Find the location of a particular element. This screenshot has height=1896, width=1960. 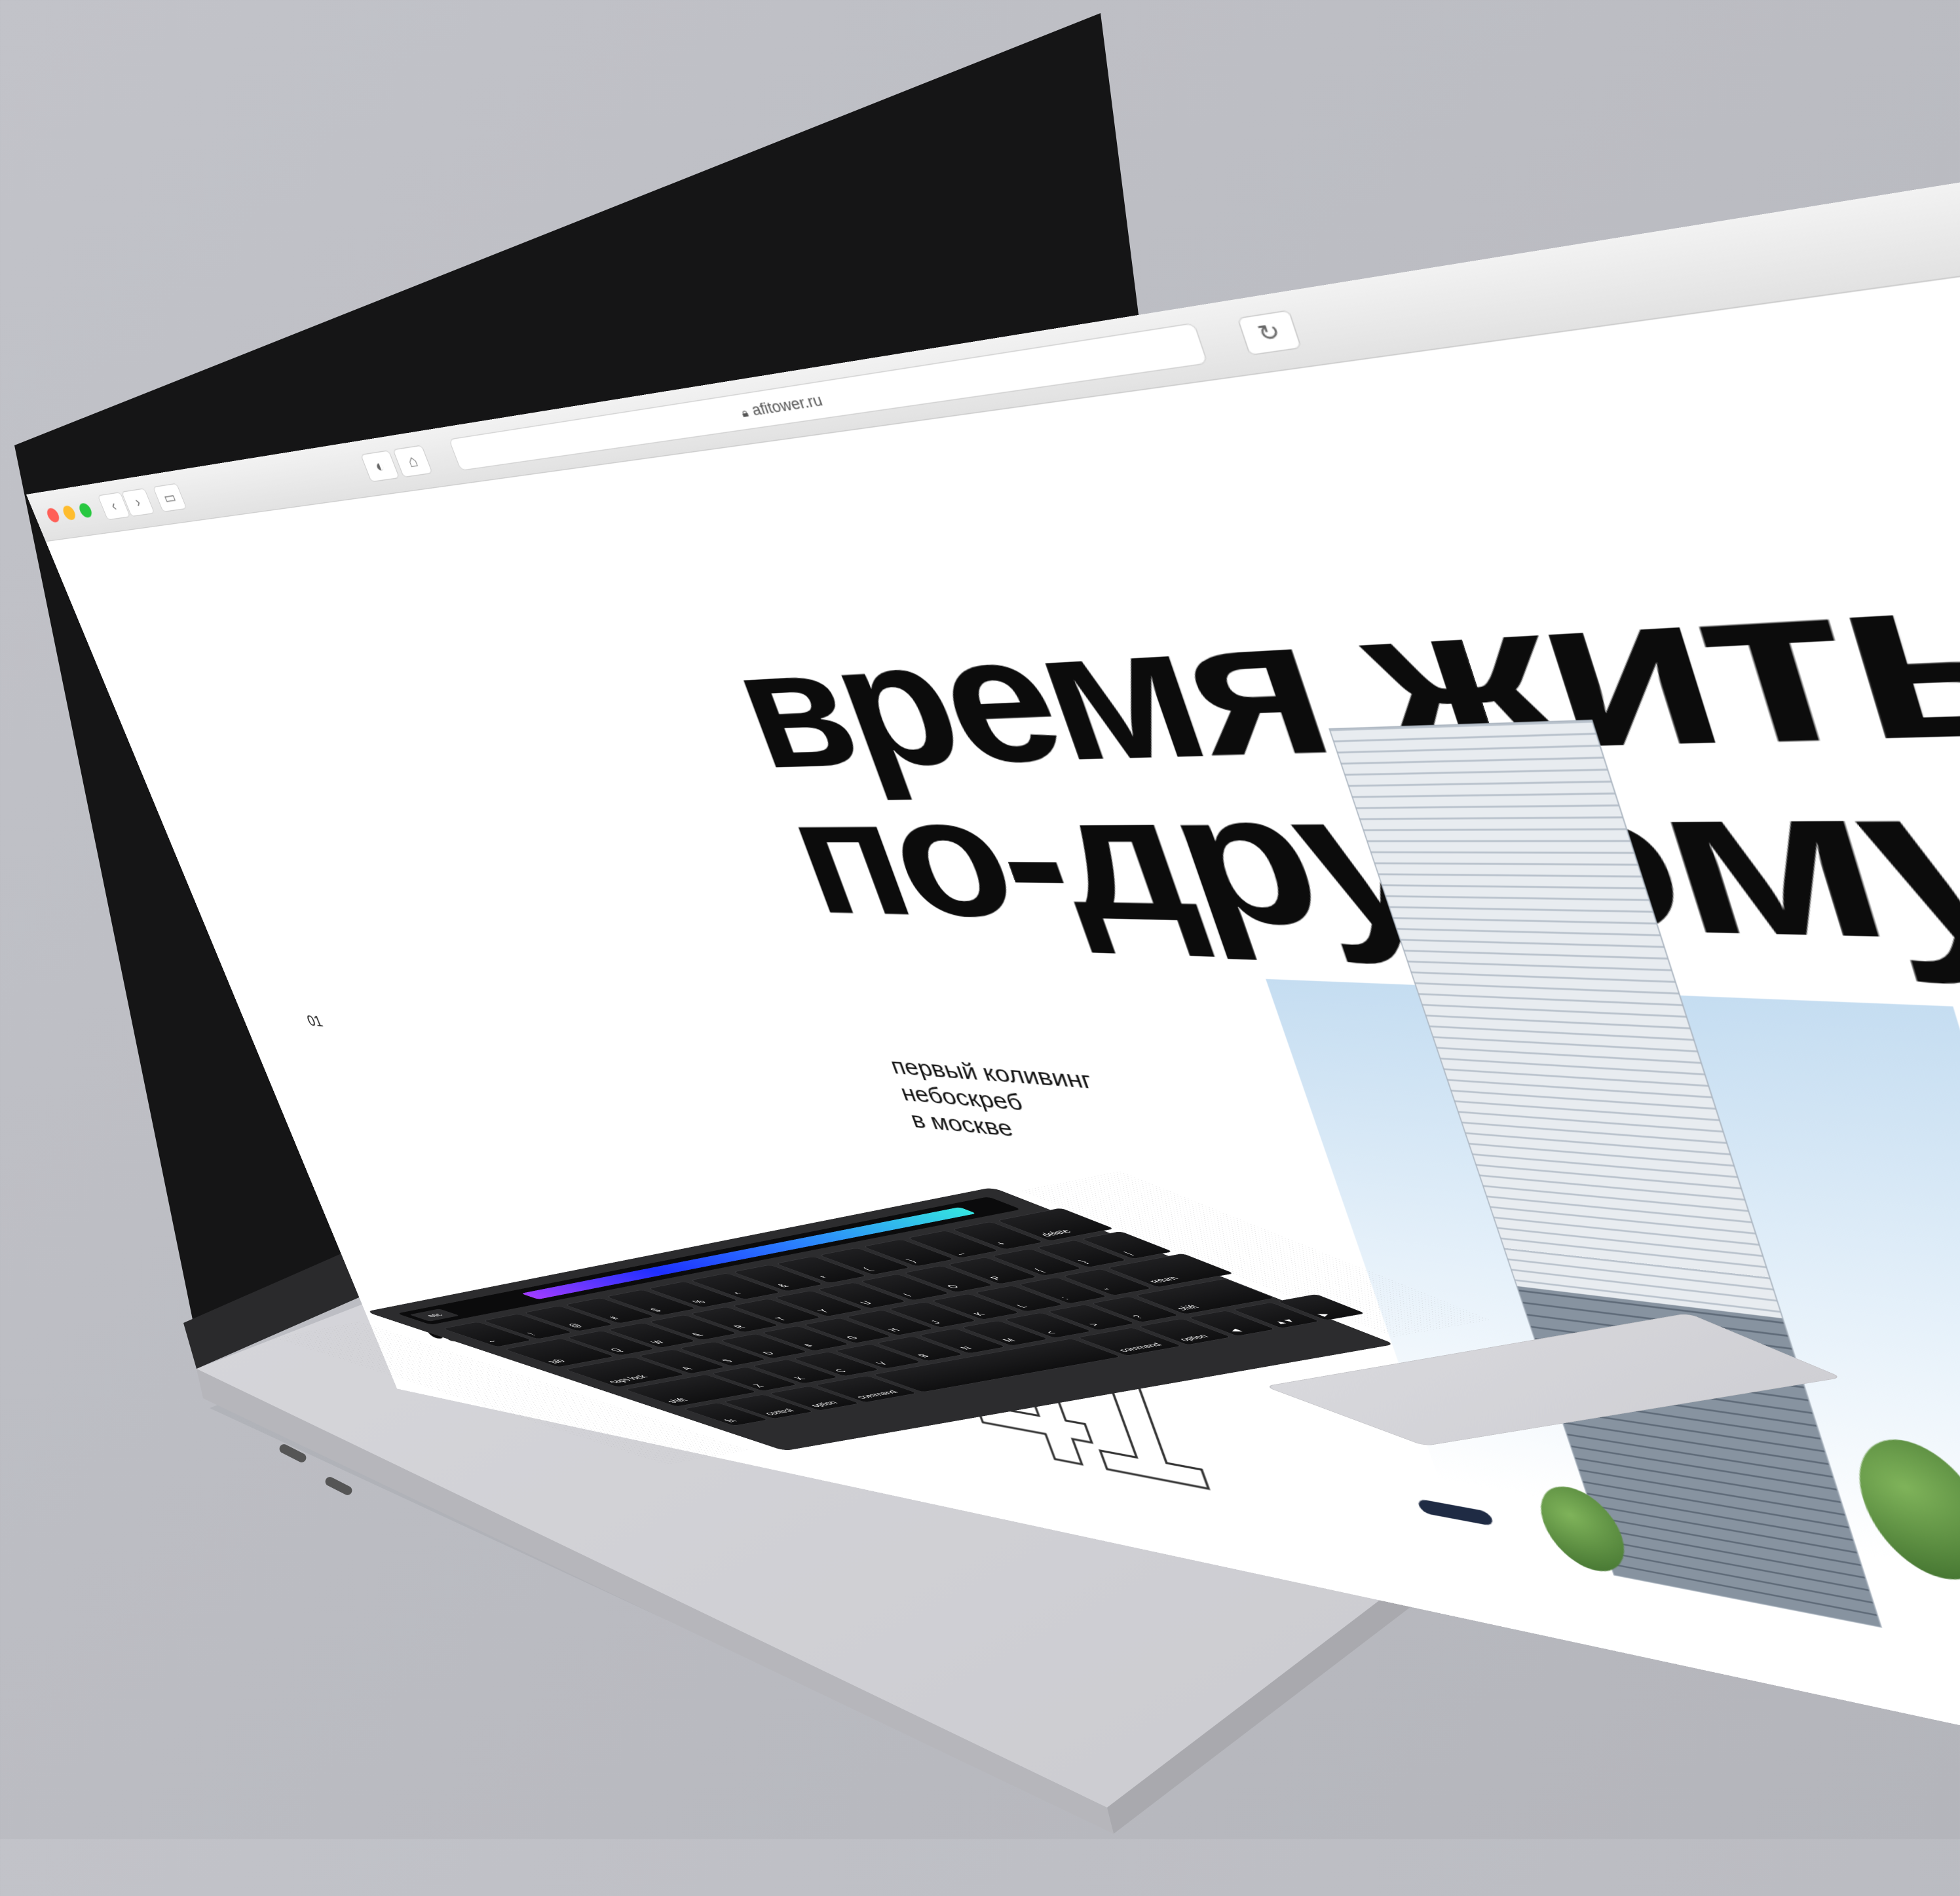

key-label: E is located at coordinates (697, 1334).